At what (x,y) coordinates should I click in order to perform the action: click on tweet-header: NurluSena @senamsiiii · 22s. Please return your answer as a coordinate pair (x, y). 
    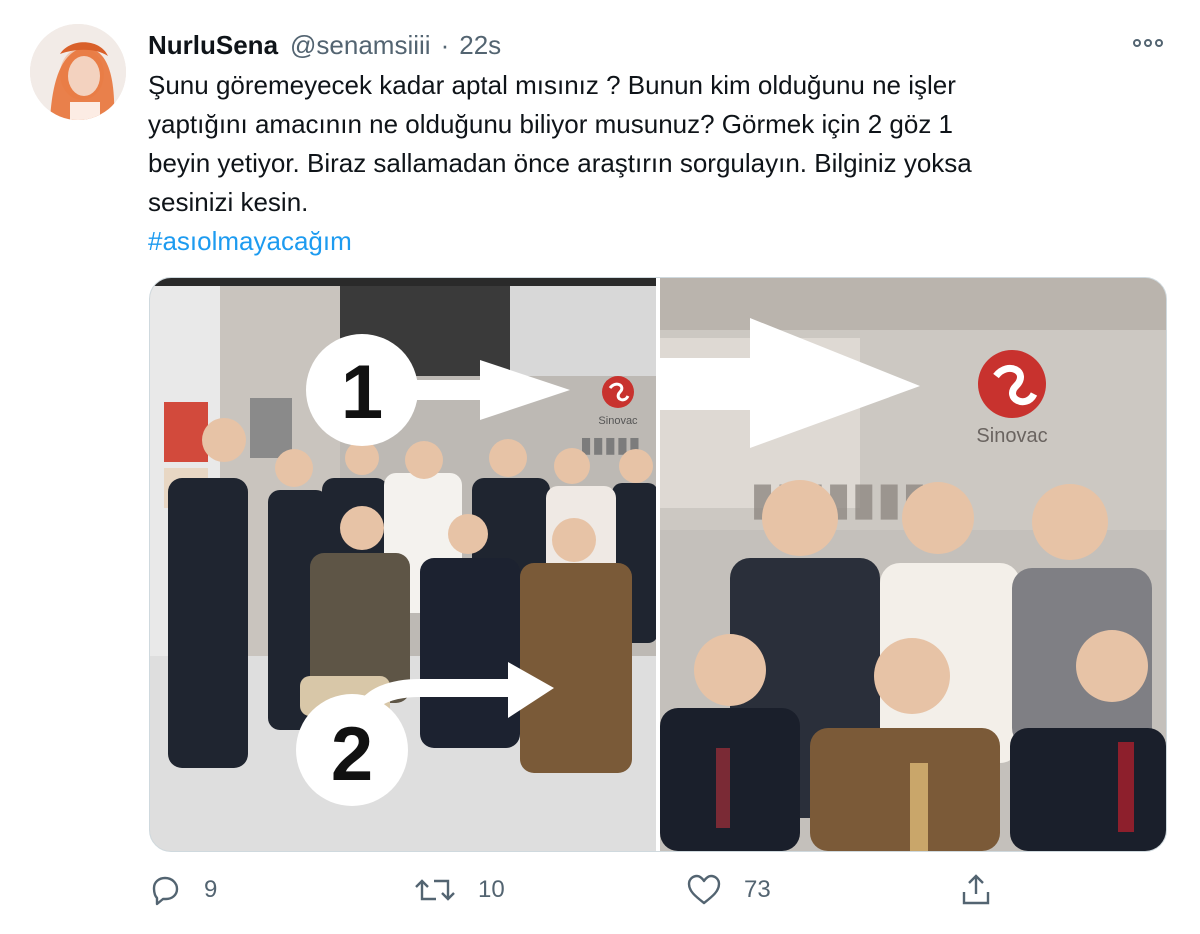
    Looking at the image, I should click on (324, 45).